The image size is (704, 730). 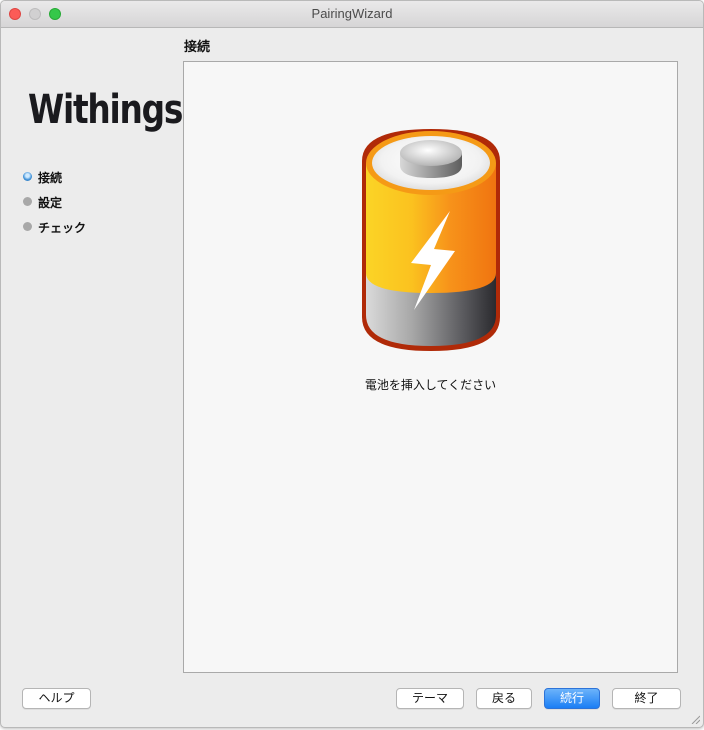 What do you see at coordinates (105, 110) in the screenshot?
I see `withings-logo: Withings` at bounding box center [105, 110].